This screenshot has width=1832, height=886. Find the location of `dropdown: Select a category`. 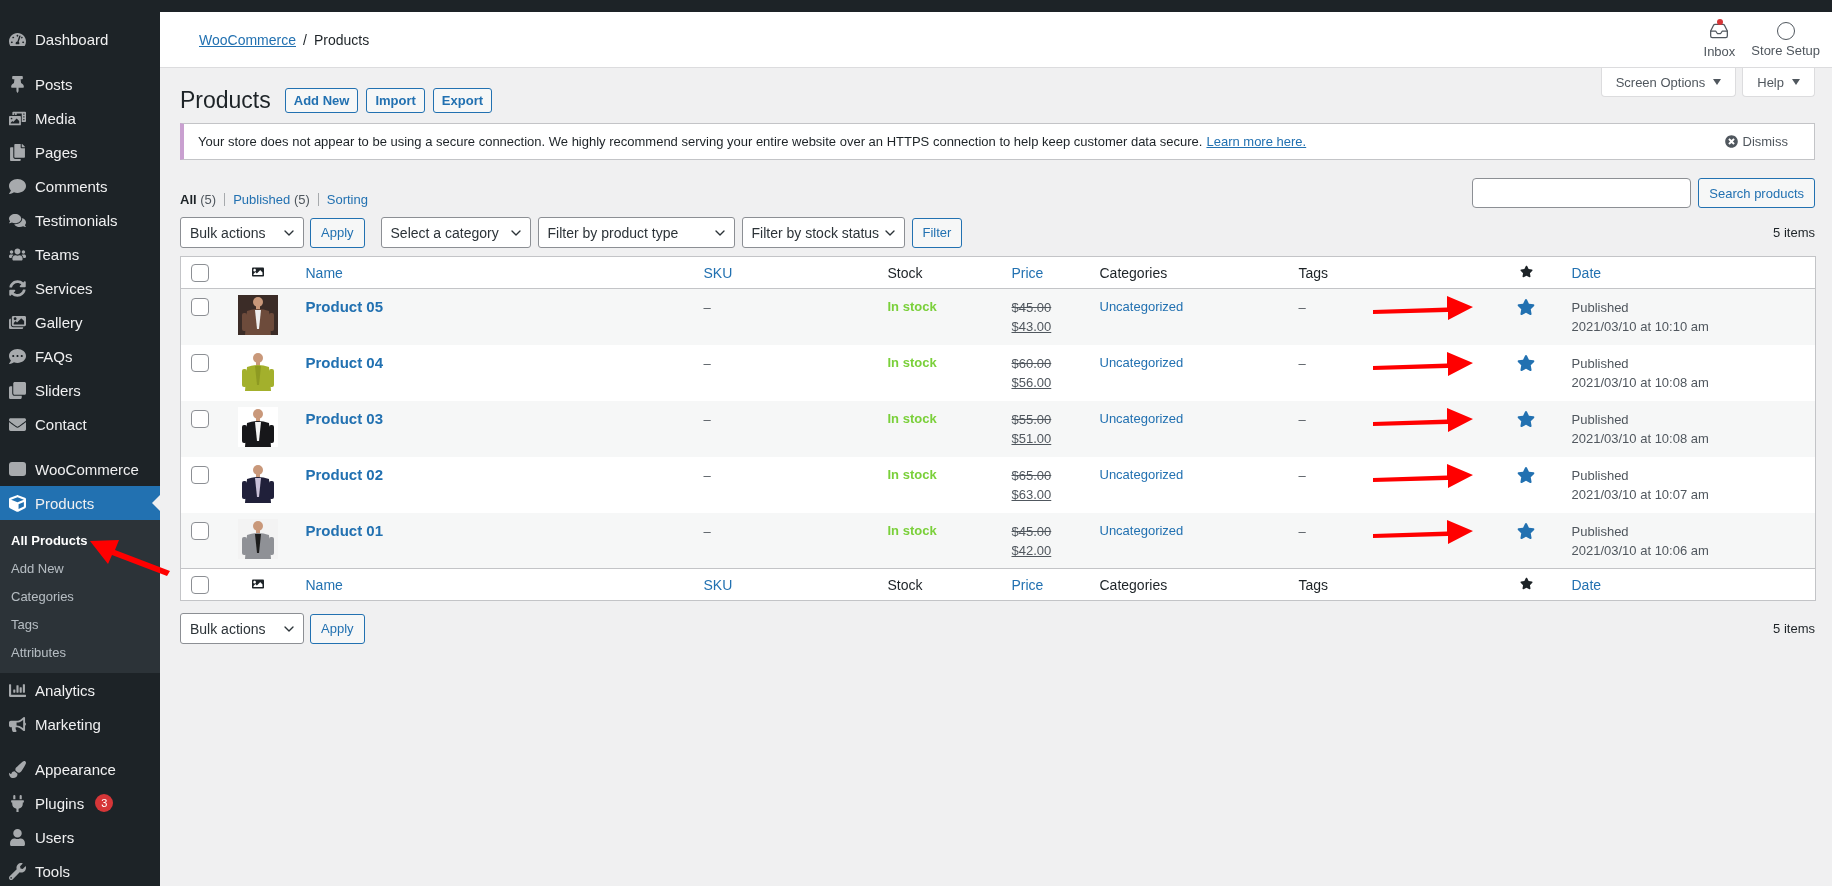

dropdown: Select a category is located at coordinates (455, 232).